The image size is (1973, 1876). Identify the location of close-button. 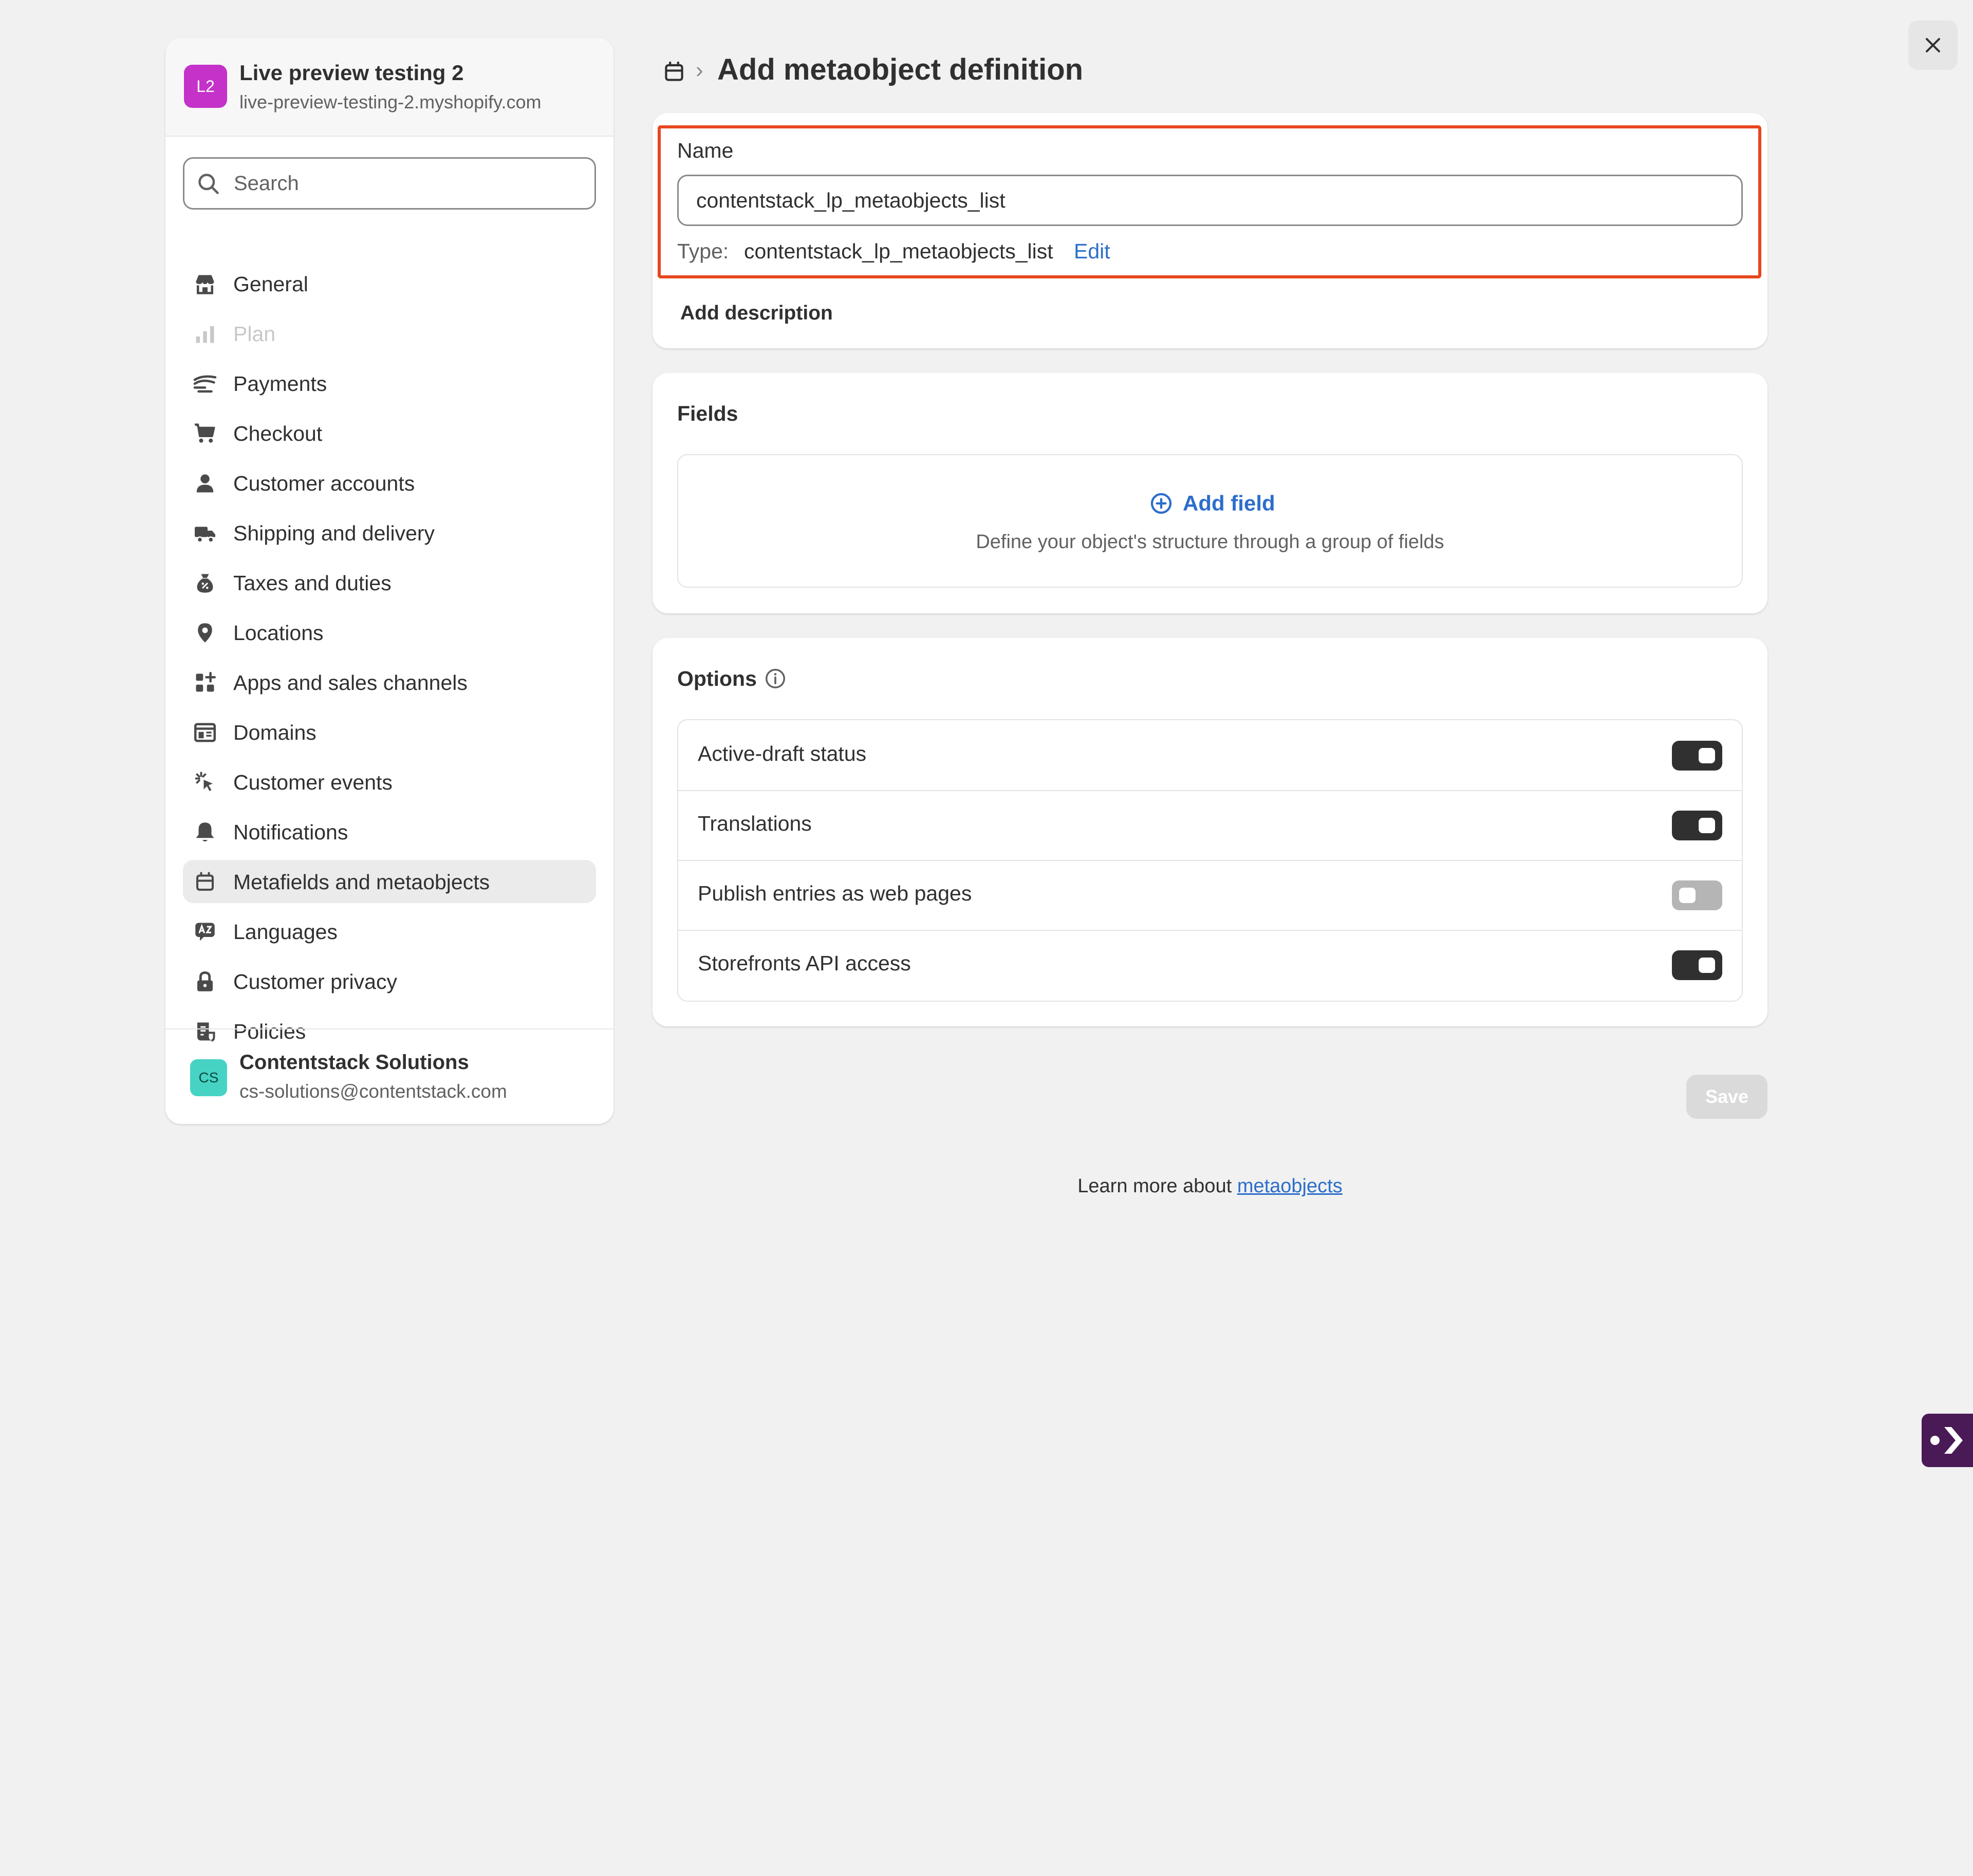
(1933, 45).